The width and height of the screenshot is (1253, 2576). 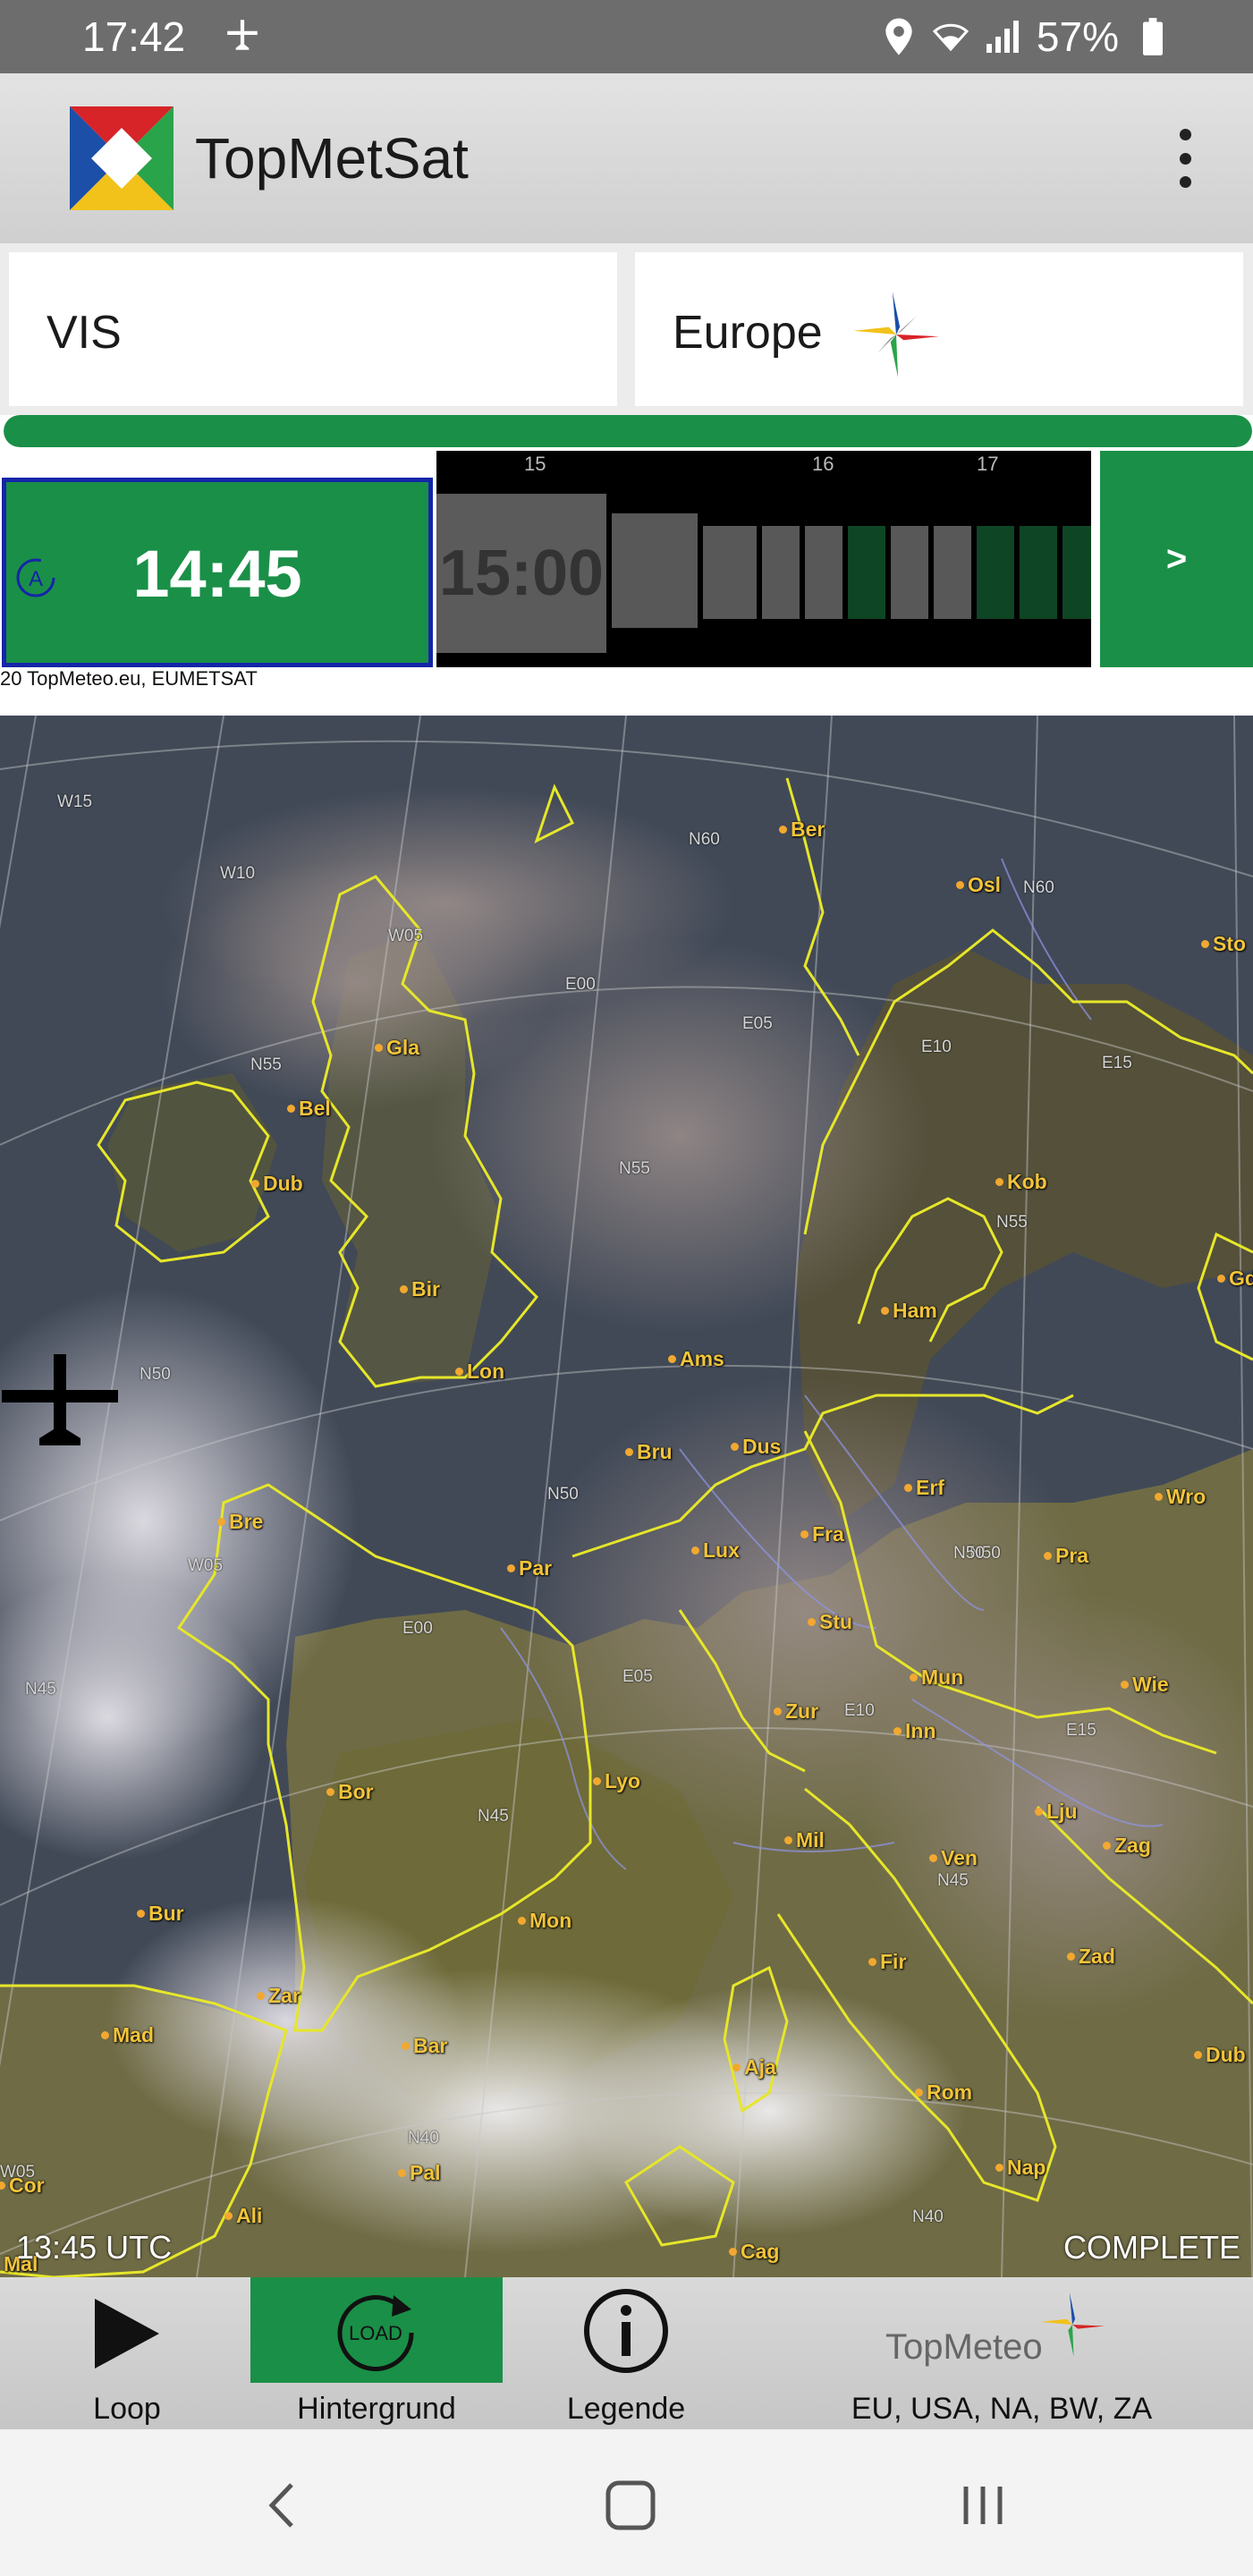 I want to click on copyright-text: 20 TopMeteo.eu, EUMETSAT, so click(x=129, y=678).